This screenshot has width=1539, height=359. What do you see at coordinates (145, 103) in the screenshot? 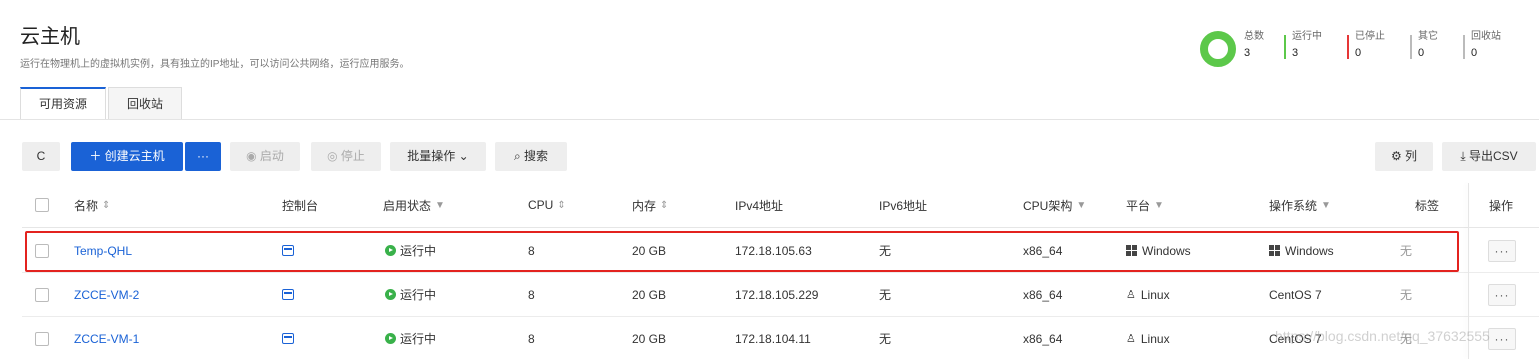
I see `tab-recycle-bin: 回收站` at bounding box center [145, 103].